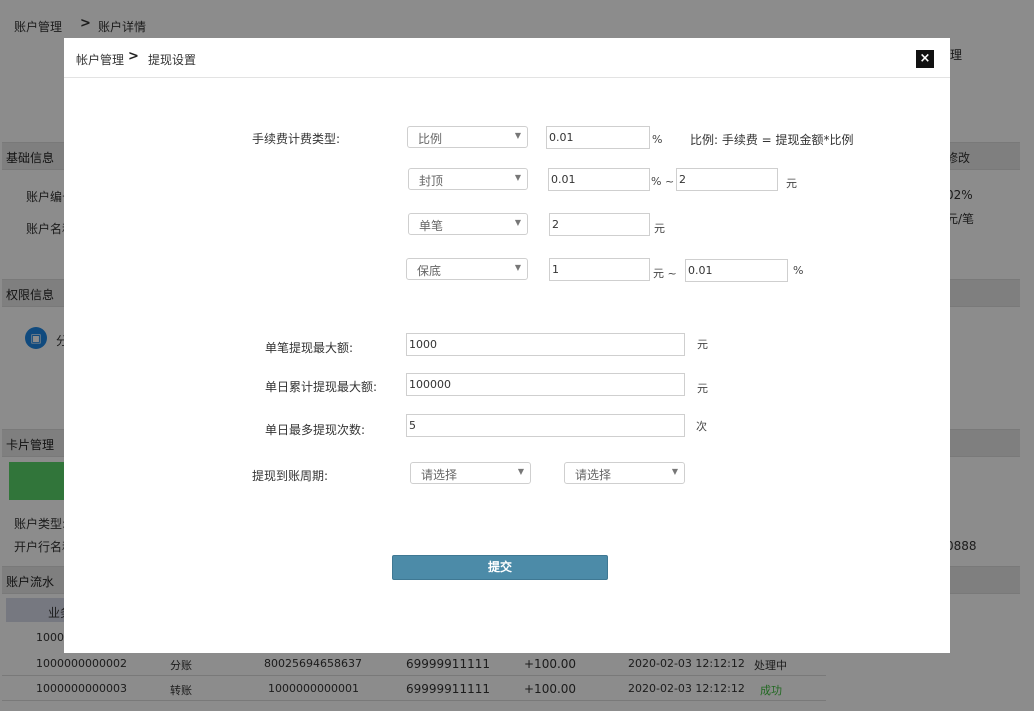 Image resolution: width=1034 pixels, height=711 pixels. Describe the element at coordinates (736, 270) in the screenshot. I see `minimum-ratio-input` at that location.